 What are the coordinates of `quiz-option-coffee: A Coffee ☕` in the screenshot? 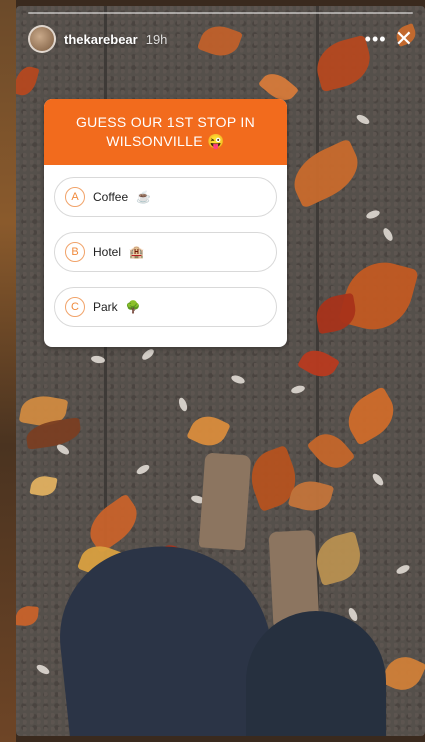 It's located at (165, 197).